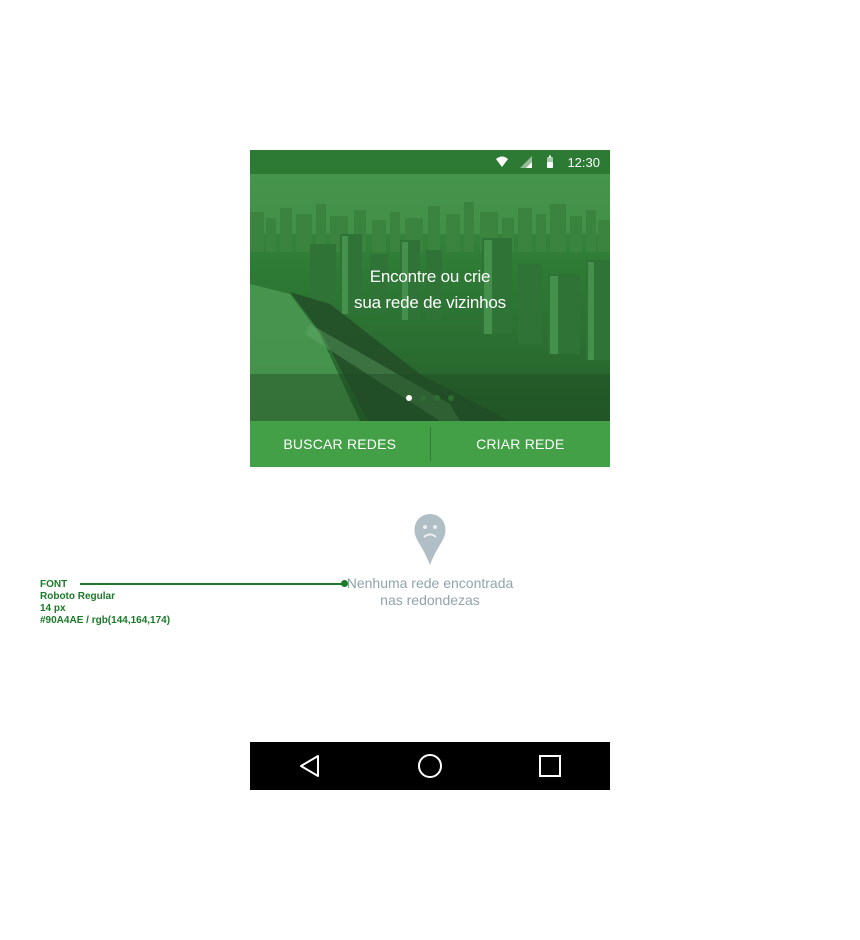 This screenshot has height=940, width=860. I want to click on system-nav-bar, so click(430, 766).